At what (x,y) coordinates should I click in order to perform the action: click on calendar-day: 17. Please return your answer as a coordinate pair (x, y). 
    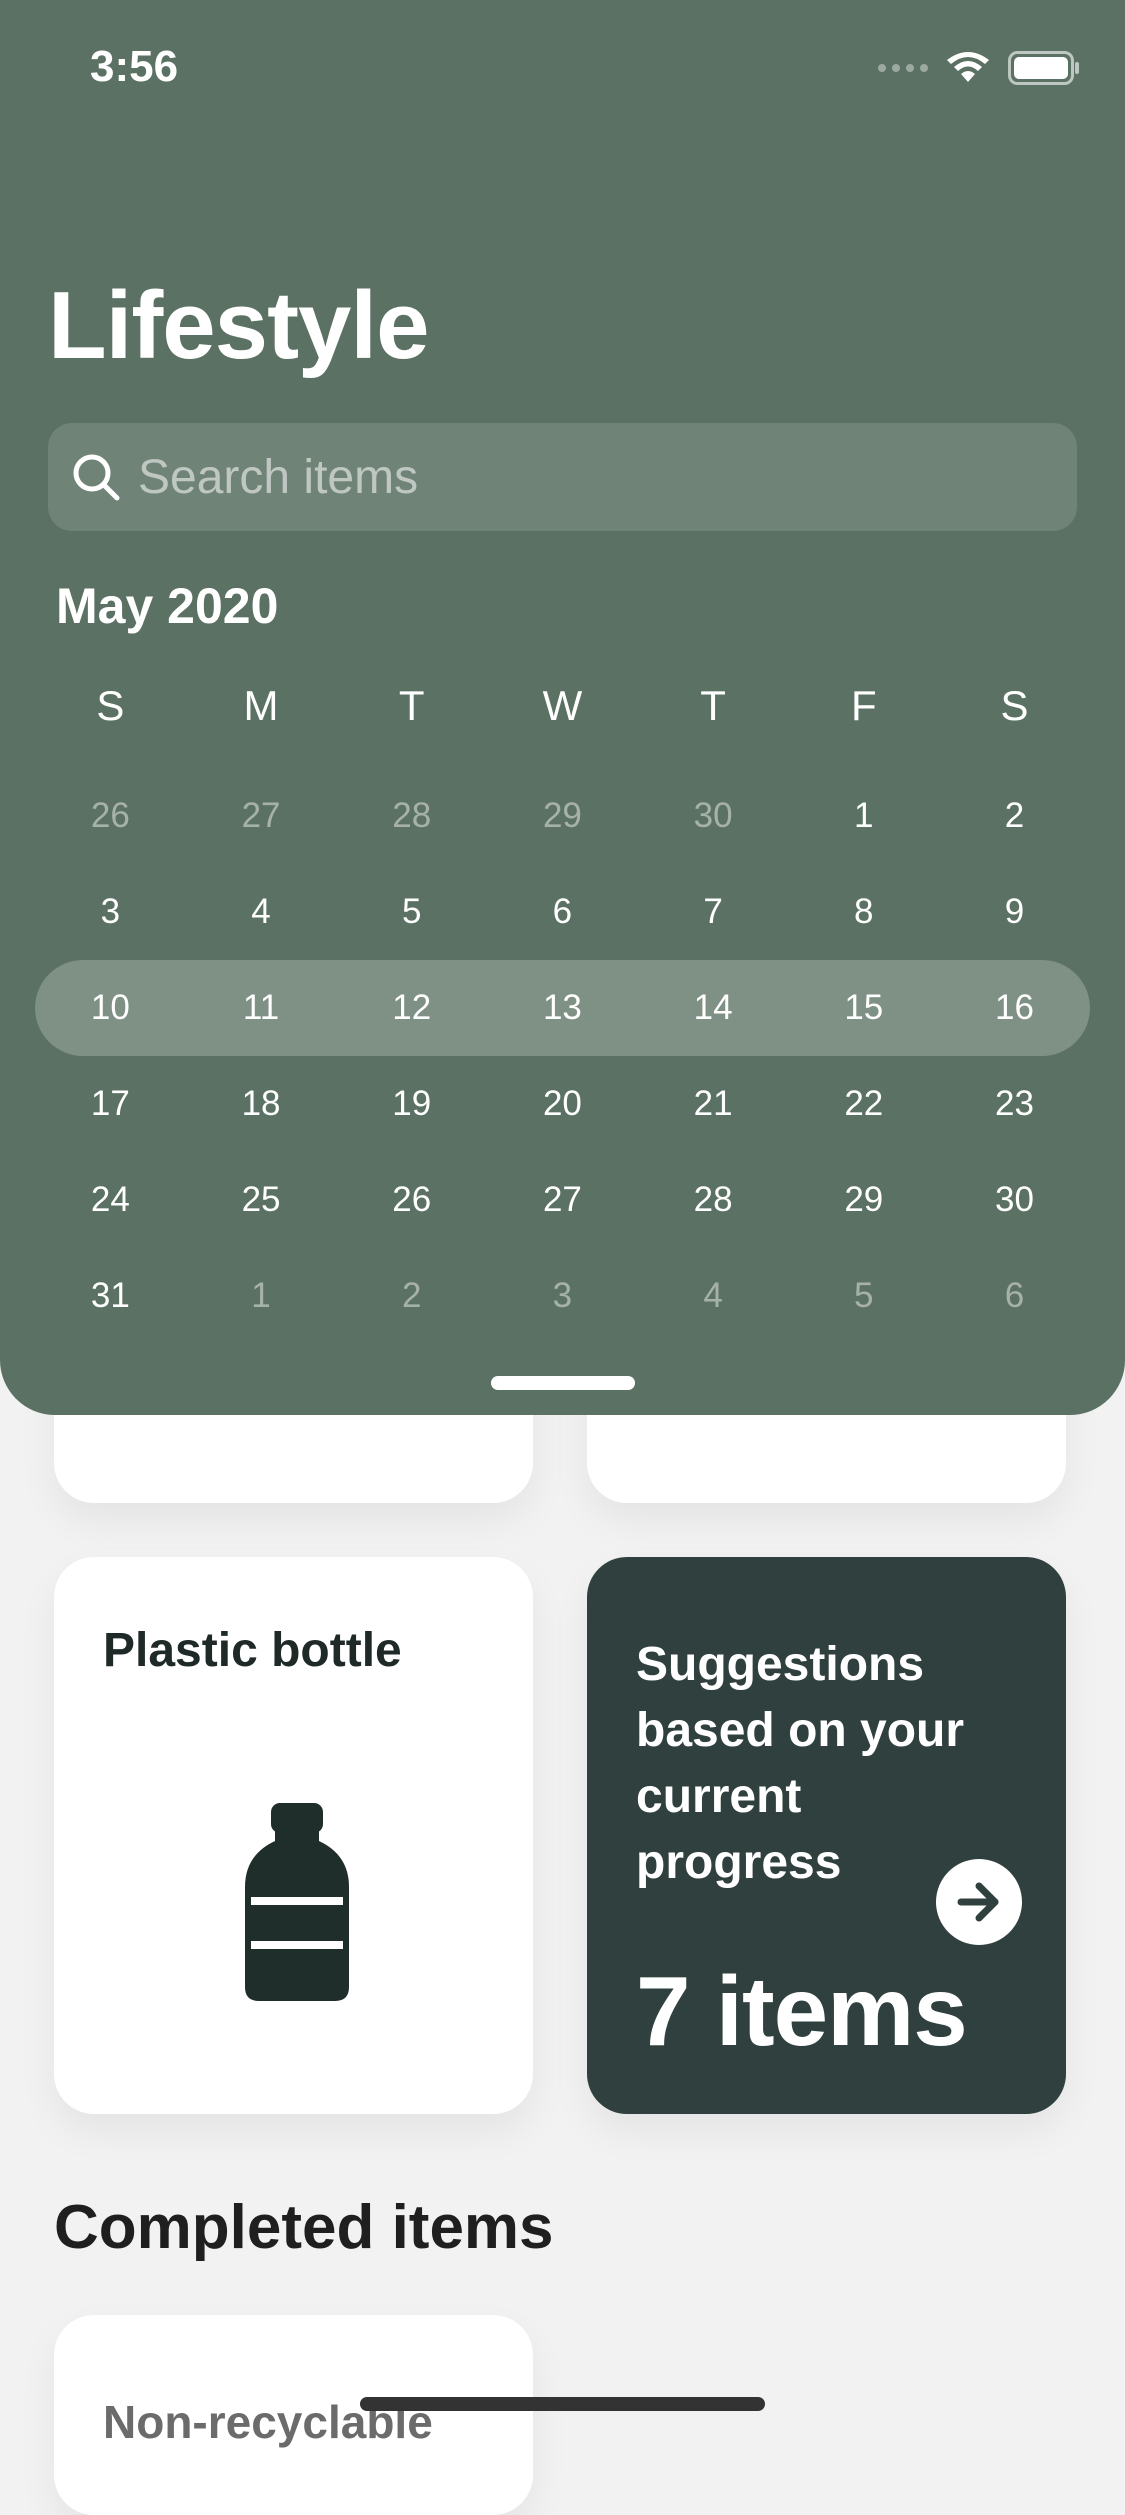
    Looking at the image, I should click on (110, 1104).